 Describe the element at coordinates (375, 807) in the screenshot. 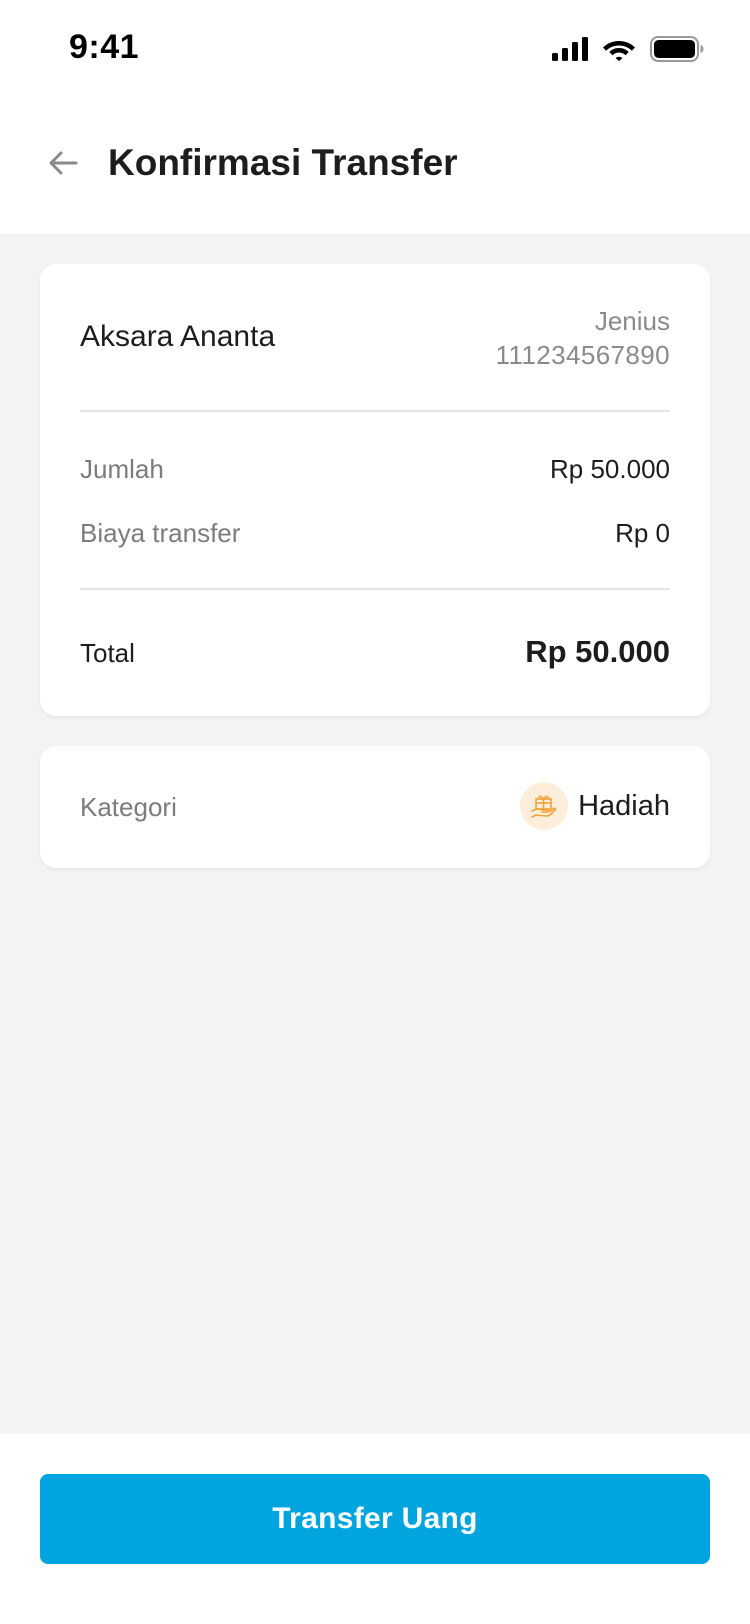

I see `category-card: Kategori Hadiah` at that location.